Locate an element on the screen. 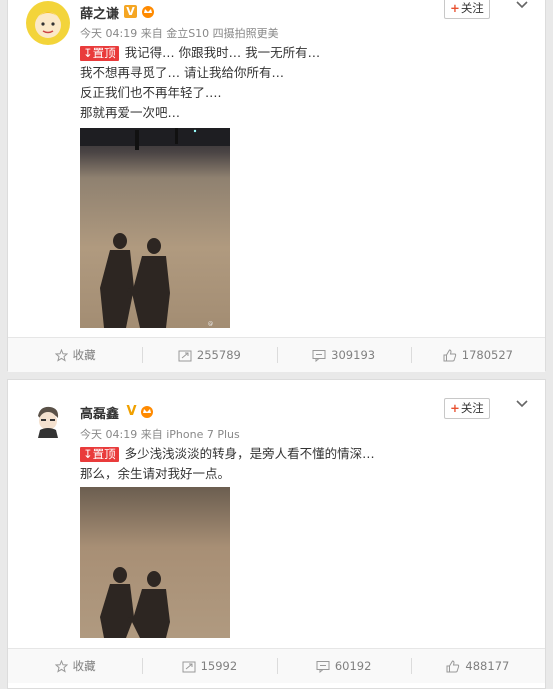 The image size is (553, 689). comment-count: 60192 is located at coordinates (353, 666).